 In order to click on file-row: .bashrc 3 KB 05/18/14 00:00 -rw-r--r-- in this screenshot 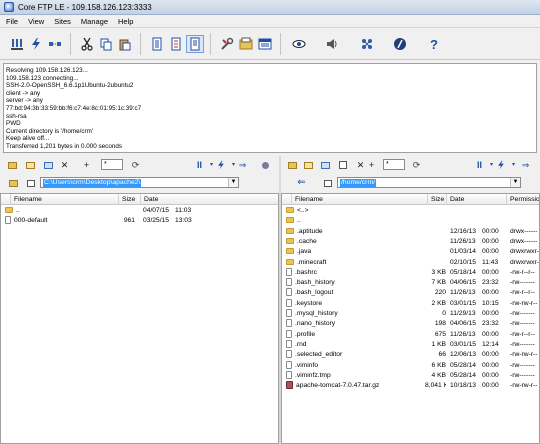, I will do `click(410, 272)`.